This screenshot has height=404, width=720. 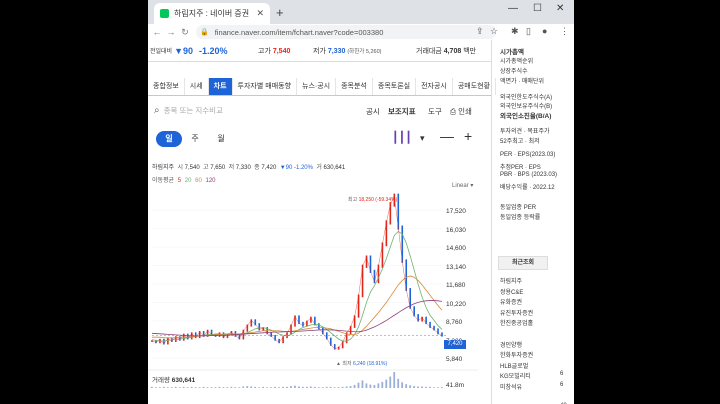 I want to click on search-placeholder: 종목 또는 지수비교, so click(x=193, y=110).